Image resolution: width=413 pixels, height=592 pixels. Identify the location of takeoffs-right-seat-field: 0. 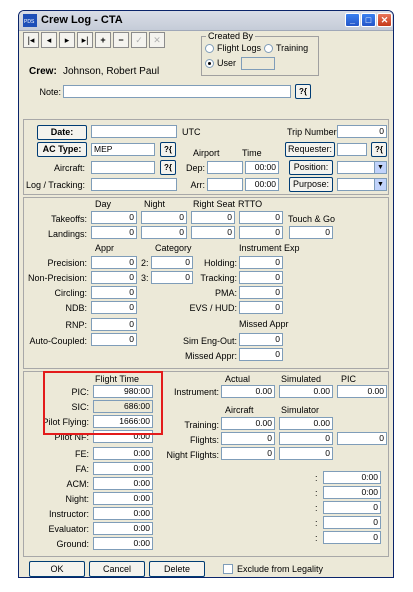
(213, 217).